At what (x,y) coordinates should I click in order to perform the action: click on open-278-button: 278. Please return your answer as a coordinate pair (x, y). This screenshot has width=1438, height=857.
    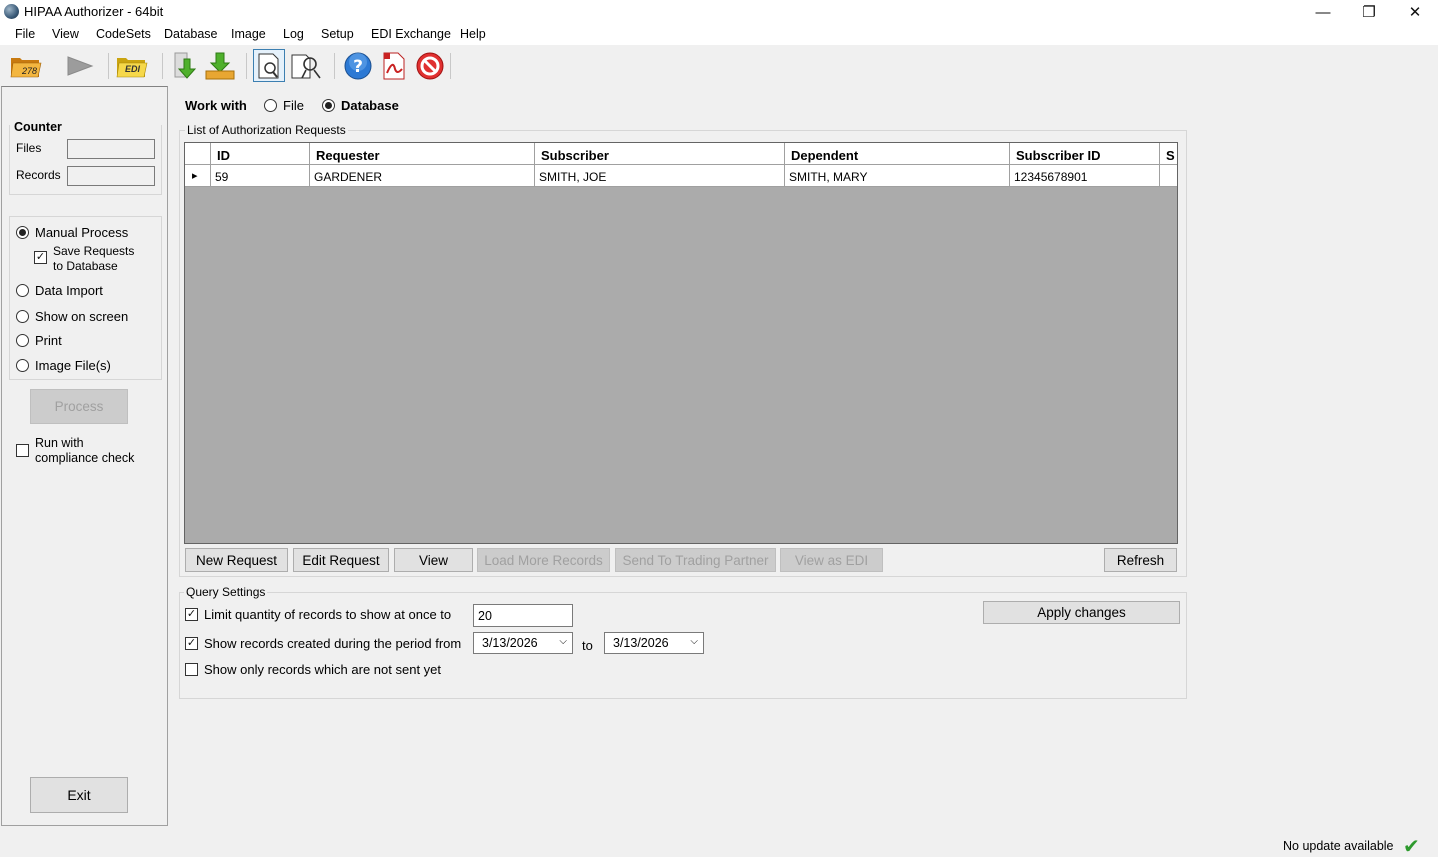
    Looking at the image, I should click on (26, 65).